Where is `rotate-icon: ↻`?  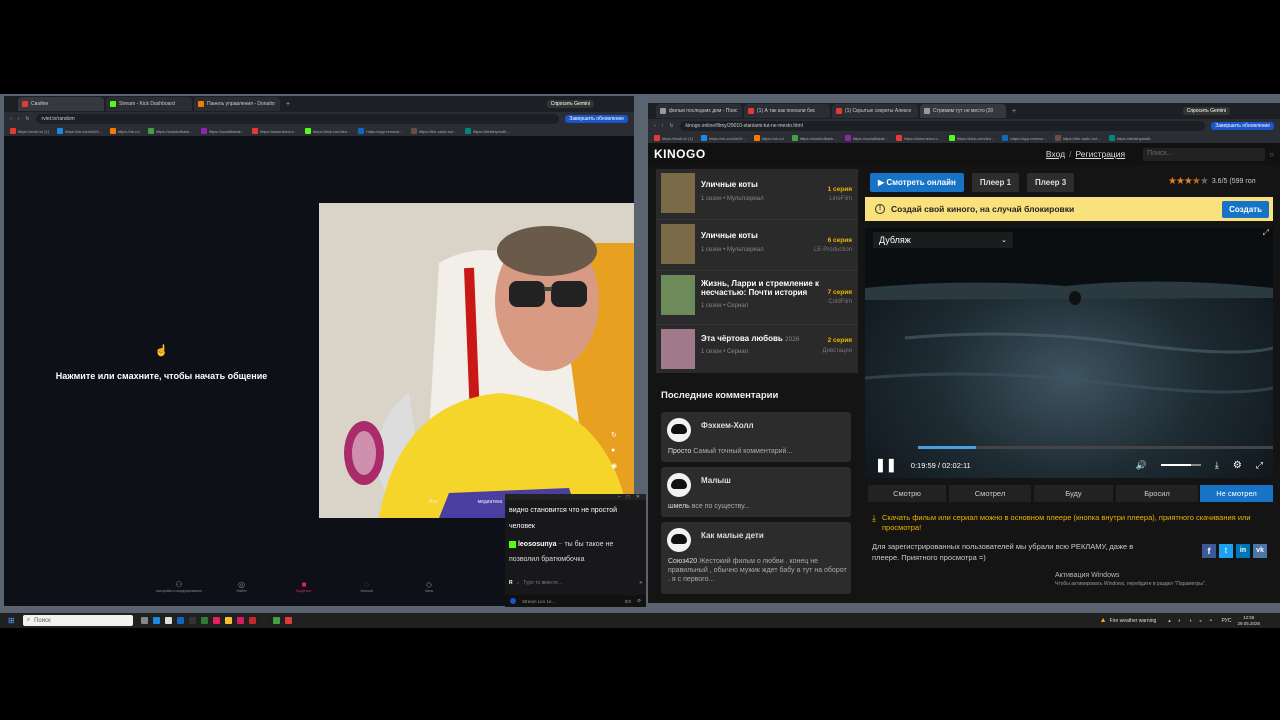
rotate-icon: ↻ is located at coordinates (614, 435).